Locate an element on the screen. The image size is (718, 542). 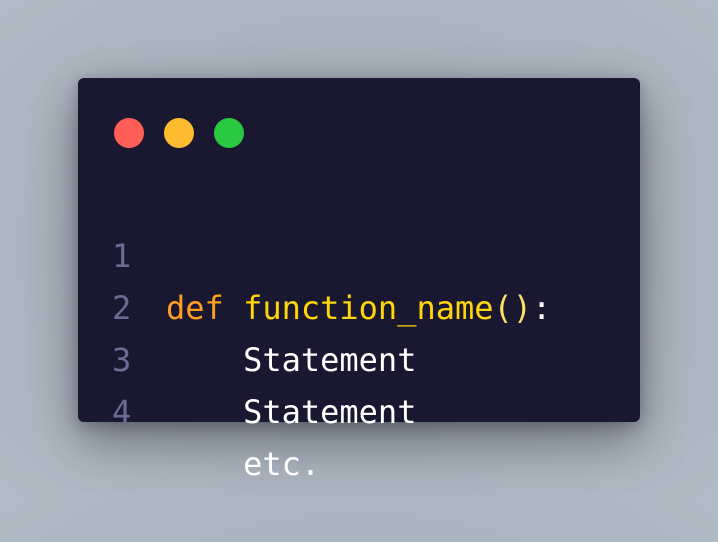
code-line-content: Statement is located at coordinates (291, 412).